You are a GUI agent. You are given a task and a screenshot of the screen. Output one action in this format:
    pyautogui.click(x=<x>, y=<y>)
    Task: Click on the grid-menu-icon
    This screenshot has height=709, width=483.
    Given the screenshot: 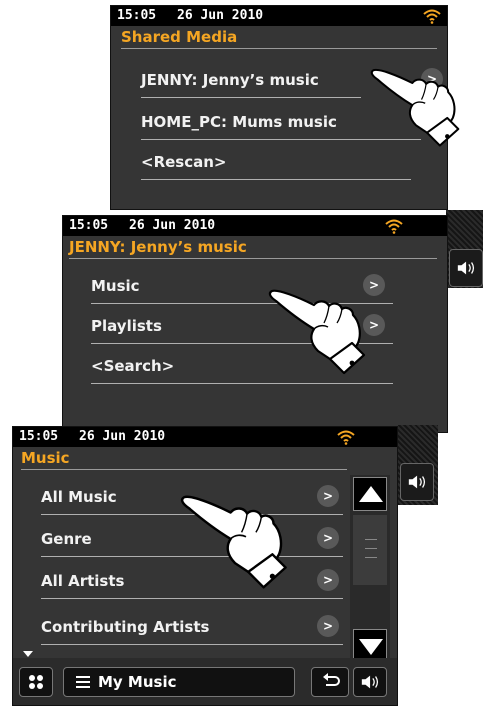 What is the action you would take?
    pyautogui.click(x=36, y=682)
    